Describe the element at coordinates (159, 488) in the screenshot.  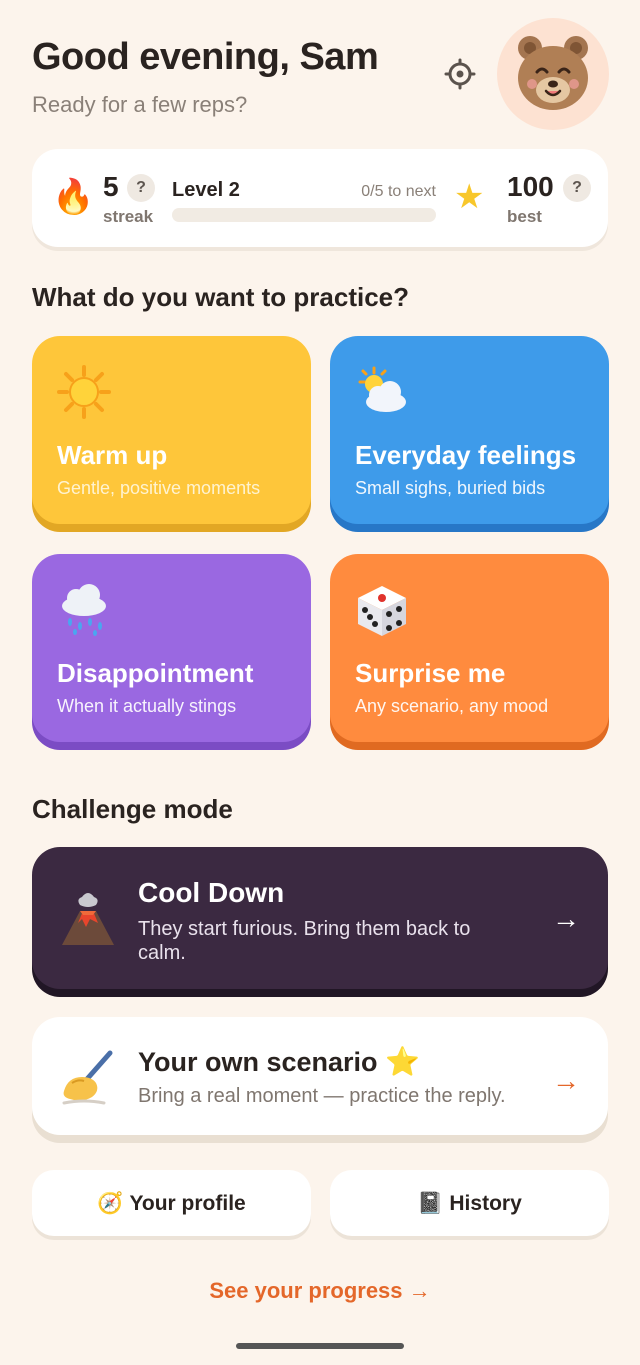
I see `card-desc: Gentle, positive moments` at that location.